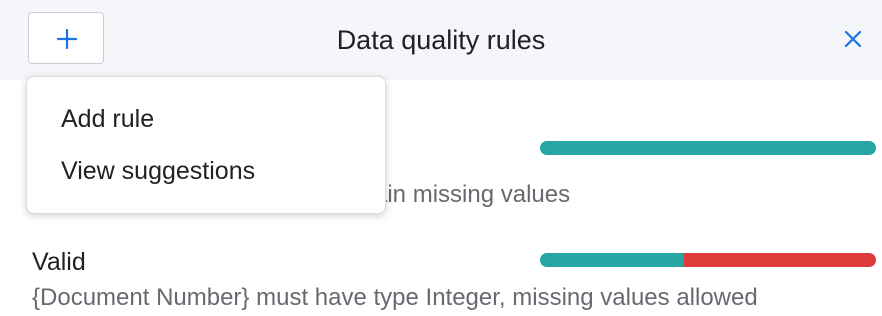 This screenshot has width=882, height=316. I want to click on rule-1-valid-segment, so click(708, 148).